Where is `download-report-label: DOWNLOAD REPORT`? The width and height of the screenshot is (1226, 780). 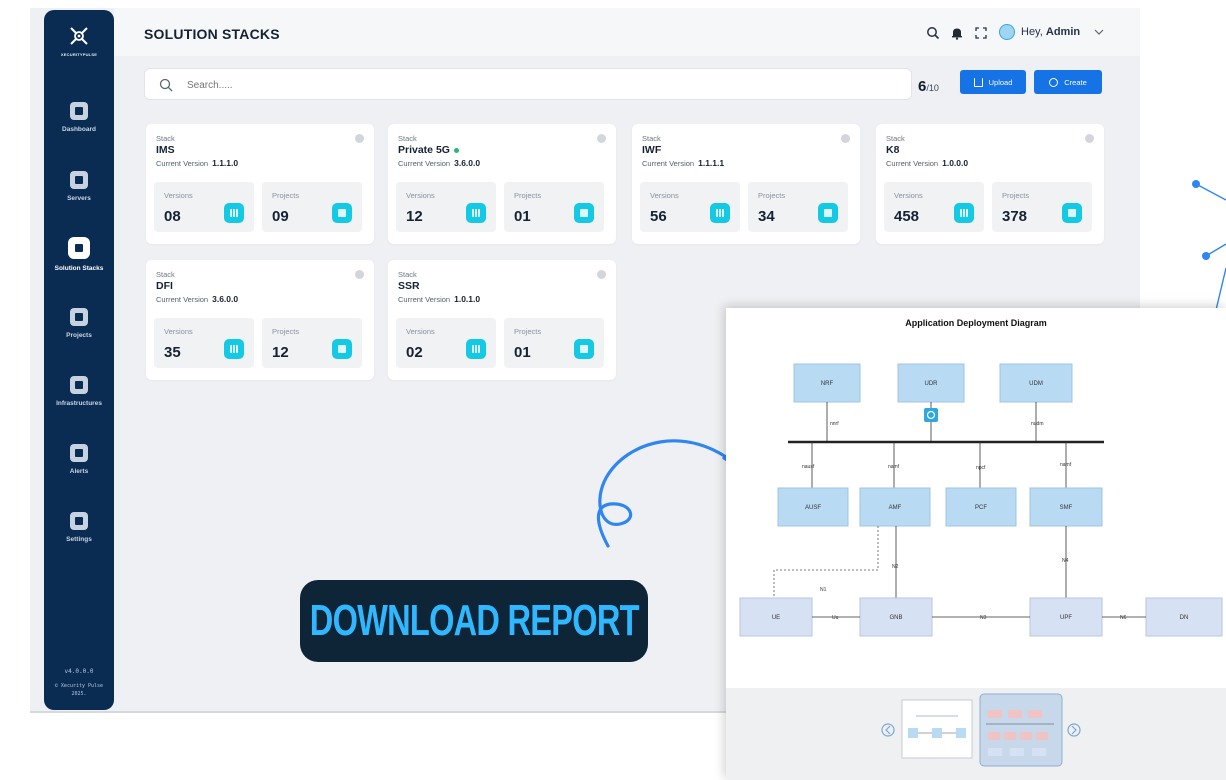
download-report-label: DOWNLOAD REPORT is located at coordinates (474, 620).